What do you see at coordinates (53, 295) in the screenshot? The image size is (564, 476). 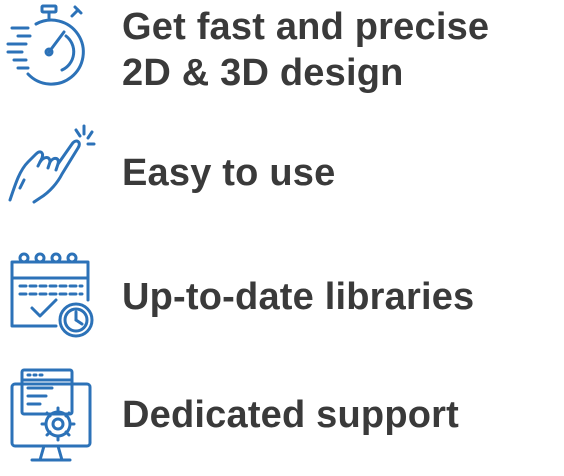 I see `calendar-check-clock-icon` at bounding box center [53, 295].